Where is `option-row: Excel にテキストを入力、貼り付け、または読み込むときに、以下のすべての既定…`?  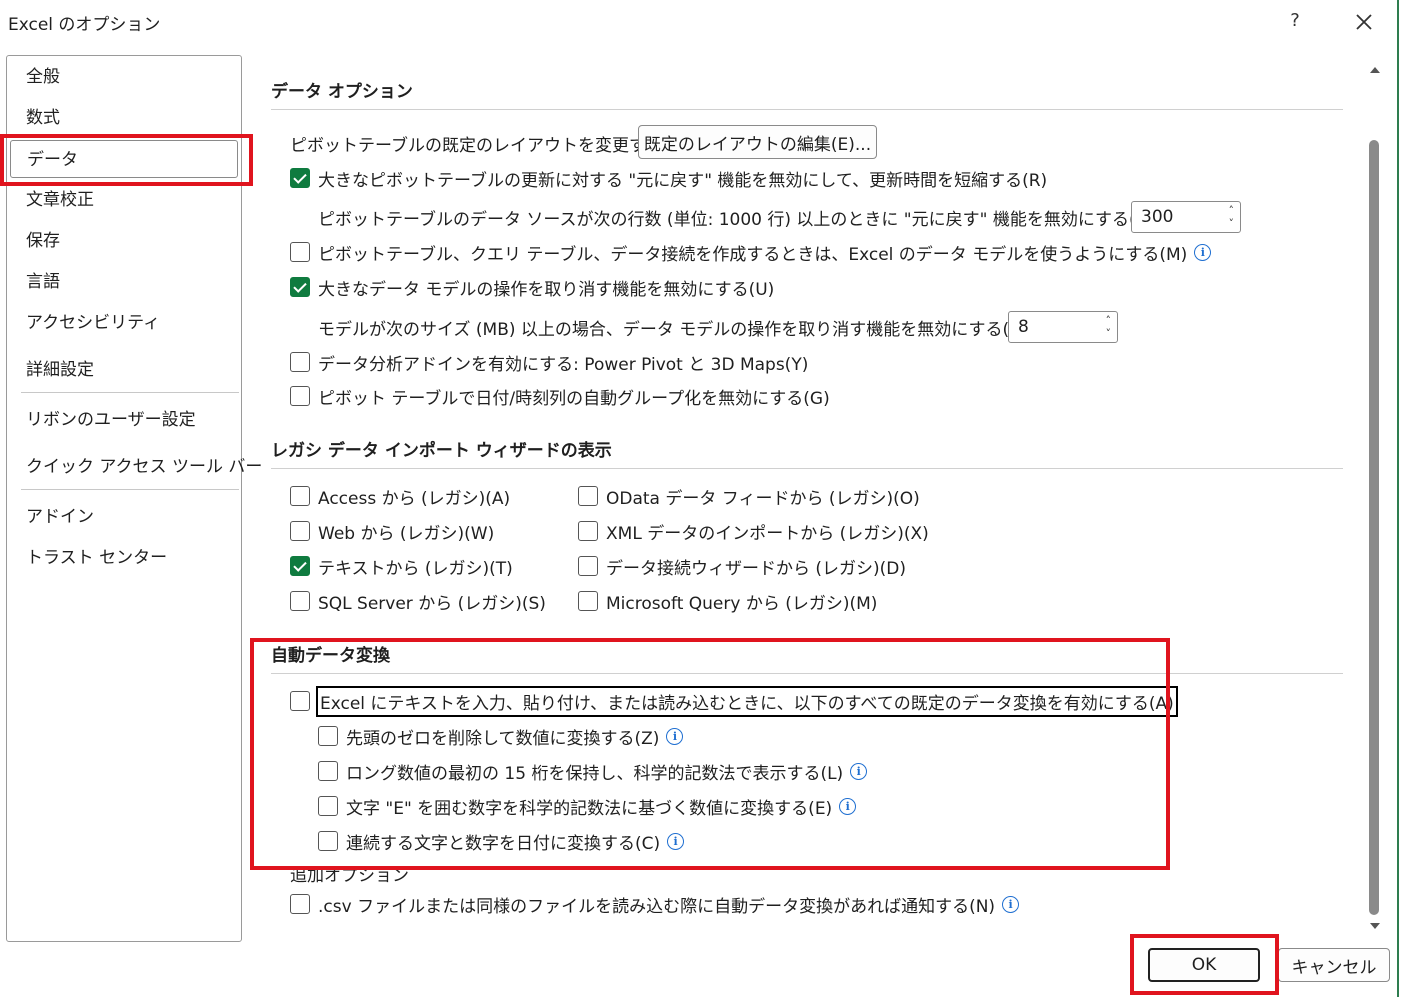
option-row: Excel にテキストを入力、貼り付け、または読み込むときに、以下のすべての既定… is located at coordinates (734, 701).